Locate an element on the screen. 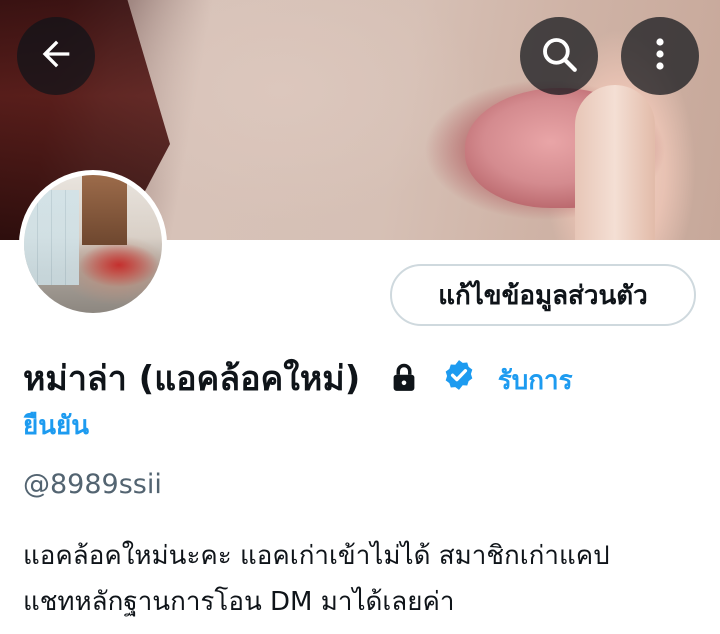  lock-icon is located at coordinates (404, 381).